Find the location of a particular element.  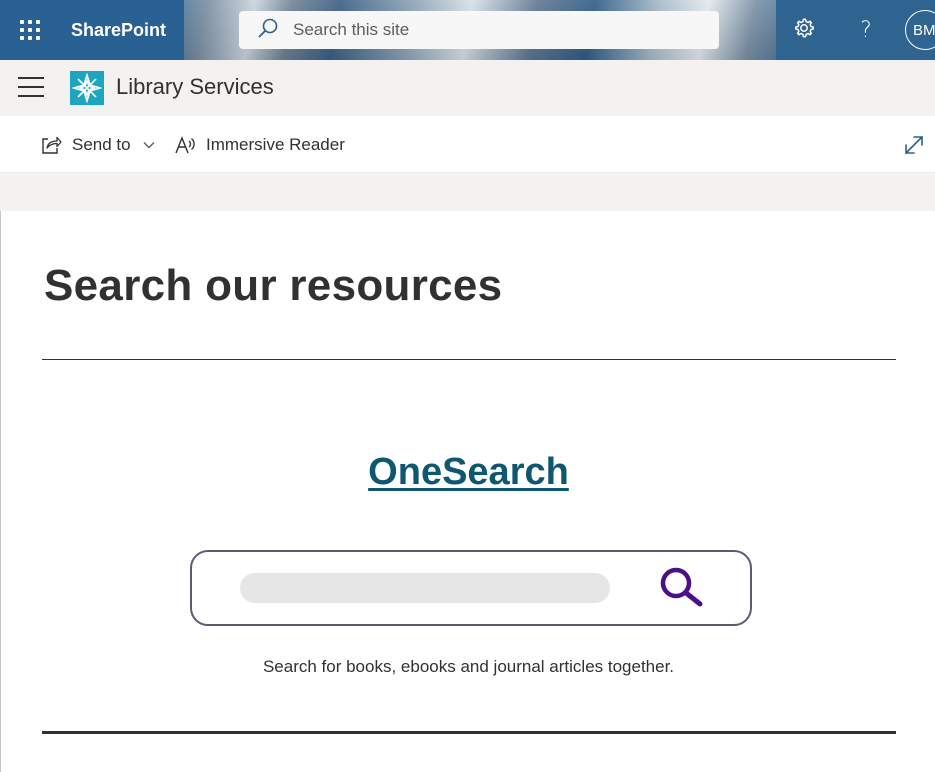

search-input is located at coordinates (483, 30).